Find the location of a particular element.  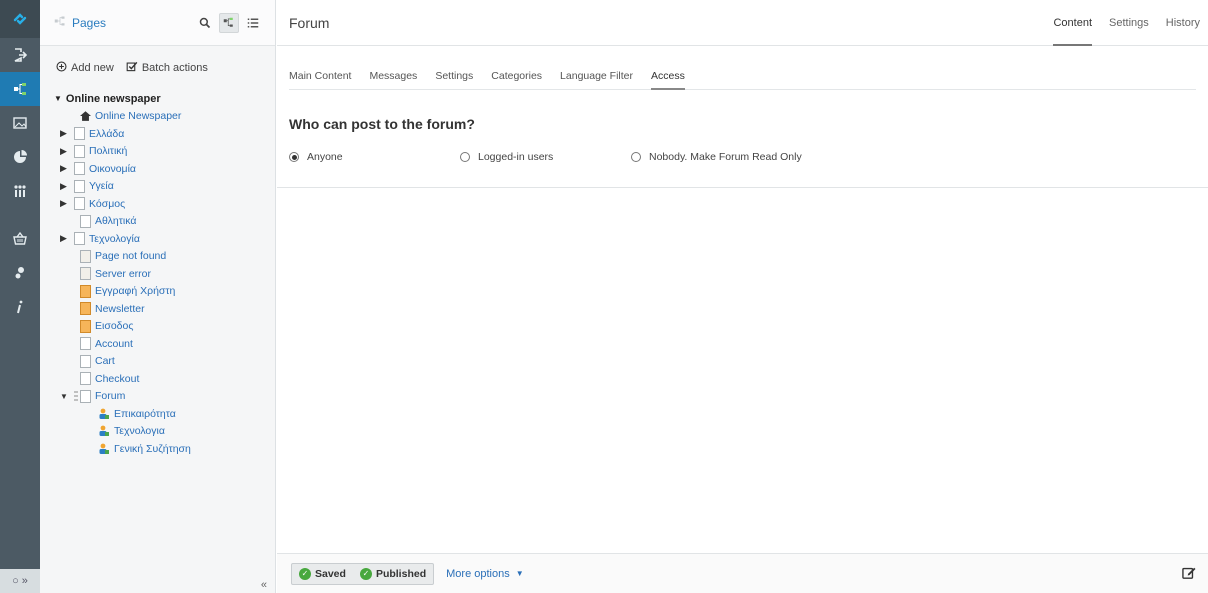

subtab-categories: Categories is located at coordinates (516, 74).